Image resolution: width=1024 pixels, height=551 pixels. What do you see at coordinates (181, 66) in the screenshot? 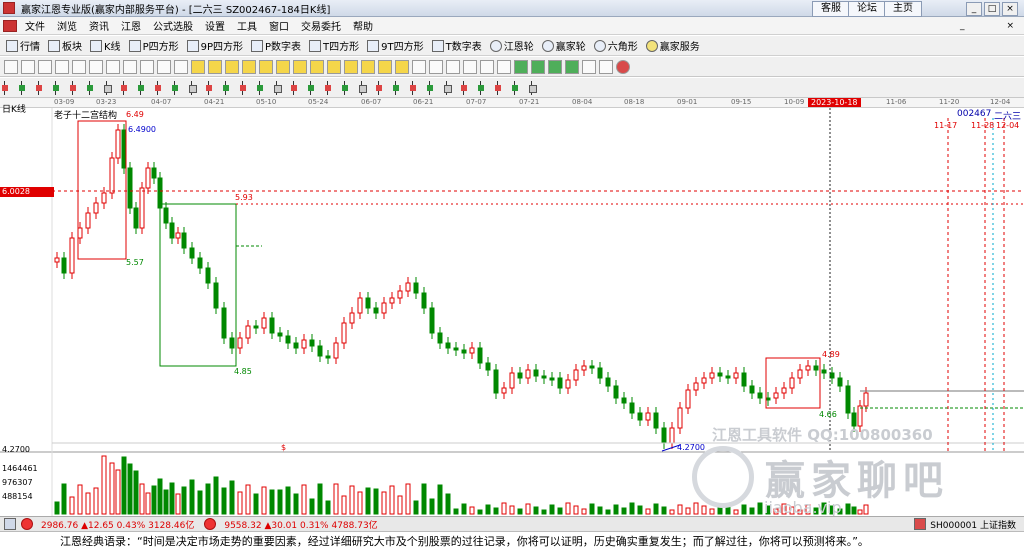
I see `tool-delete-icon` at bounding box center [181, 66].